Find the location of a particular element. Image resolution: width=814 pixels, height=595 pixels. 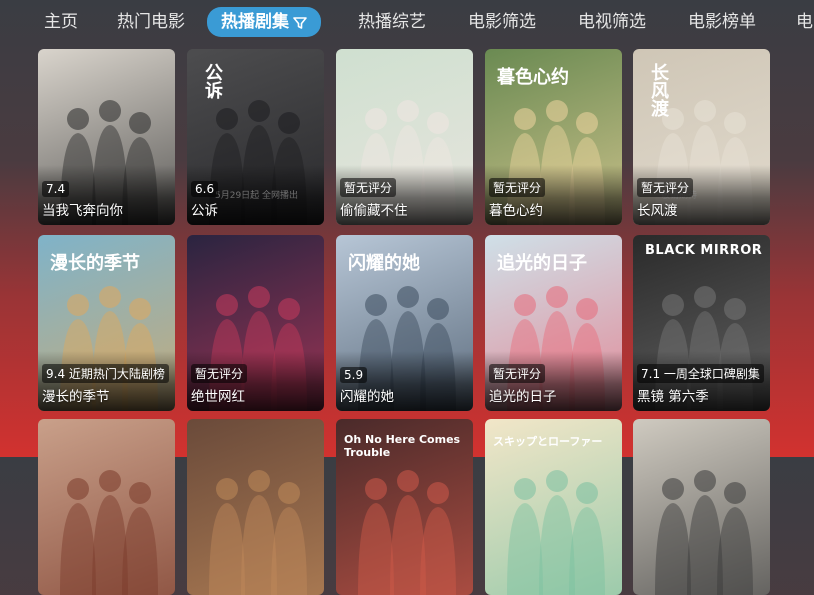

poster-card: 暂无评分 偷偷藏不住 is located at coordinates (404, 137).